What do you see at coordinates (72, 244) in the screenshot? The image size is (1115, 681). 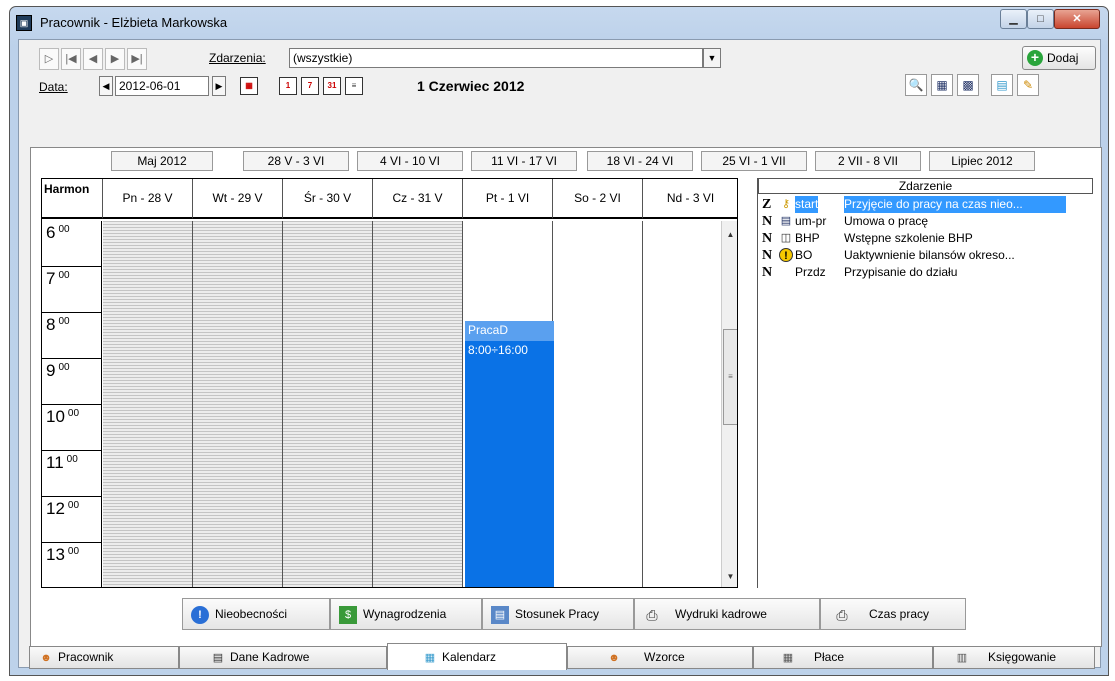 I see `hour-label: 6 00` at bounding box center [72, 244].